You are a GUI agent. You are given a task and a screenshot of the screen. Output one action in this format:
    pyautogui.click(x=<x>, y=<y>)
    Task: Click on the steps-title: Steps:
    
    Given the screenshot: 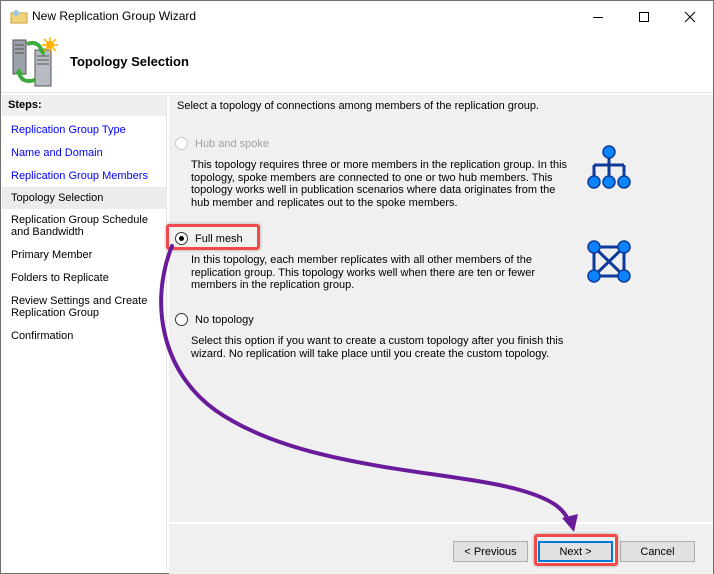 What is the action you would take?
    pyautogui.click(x=84, y=106)
    